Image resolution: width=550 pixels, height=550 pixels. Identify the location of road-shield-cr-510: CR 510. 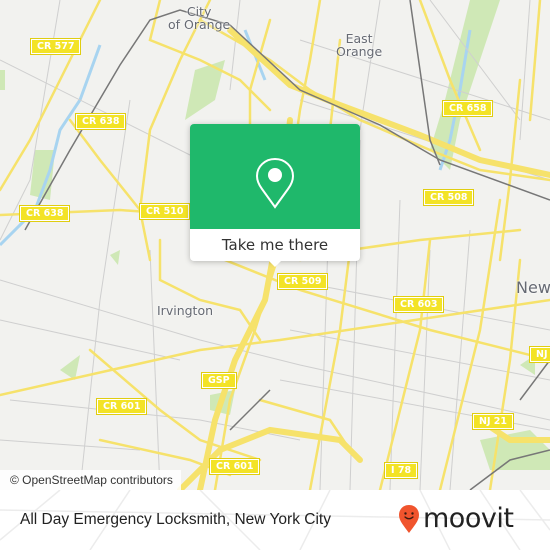
(164, 211).